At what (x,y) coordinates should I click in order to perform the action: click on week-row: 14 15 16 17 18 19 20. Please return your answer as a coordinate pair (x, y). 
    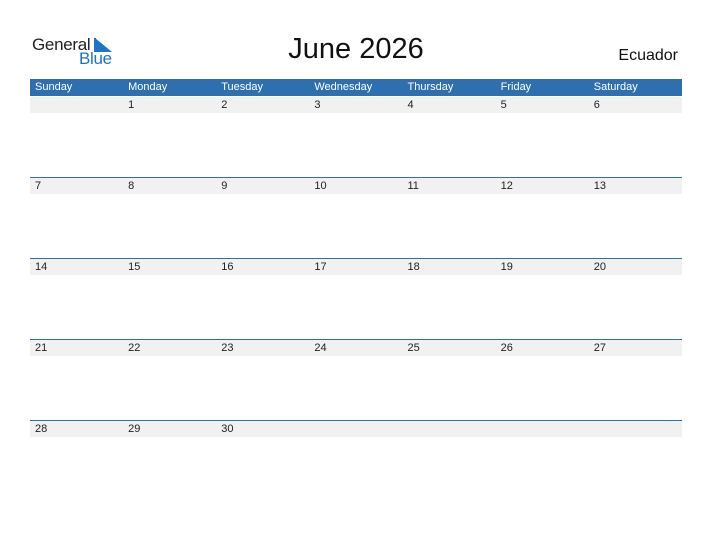
    Looking at the image, I should click on (356, 299).